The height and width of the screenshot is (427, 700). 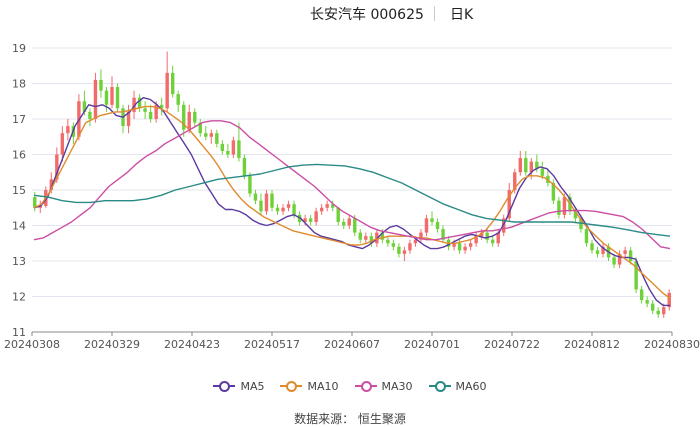 I want to click on y-tick-label: 14, so click(x=19, y=226).